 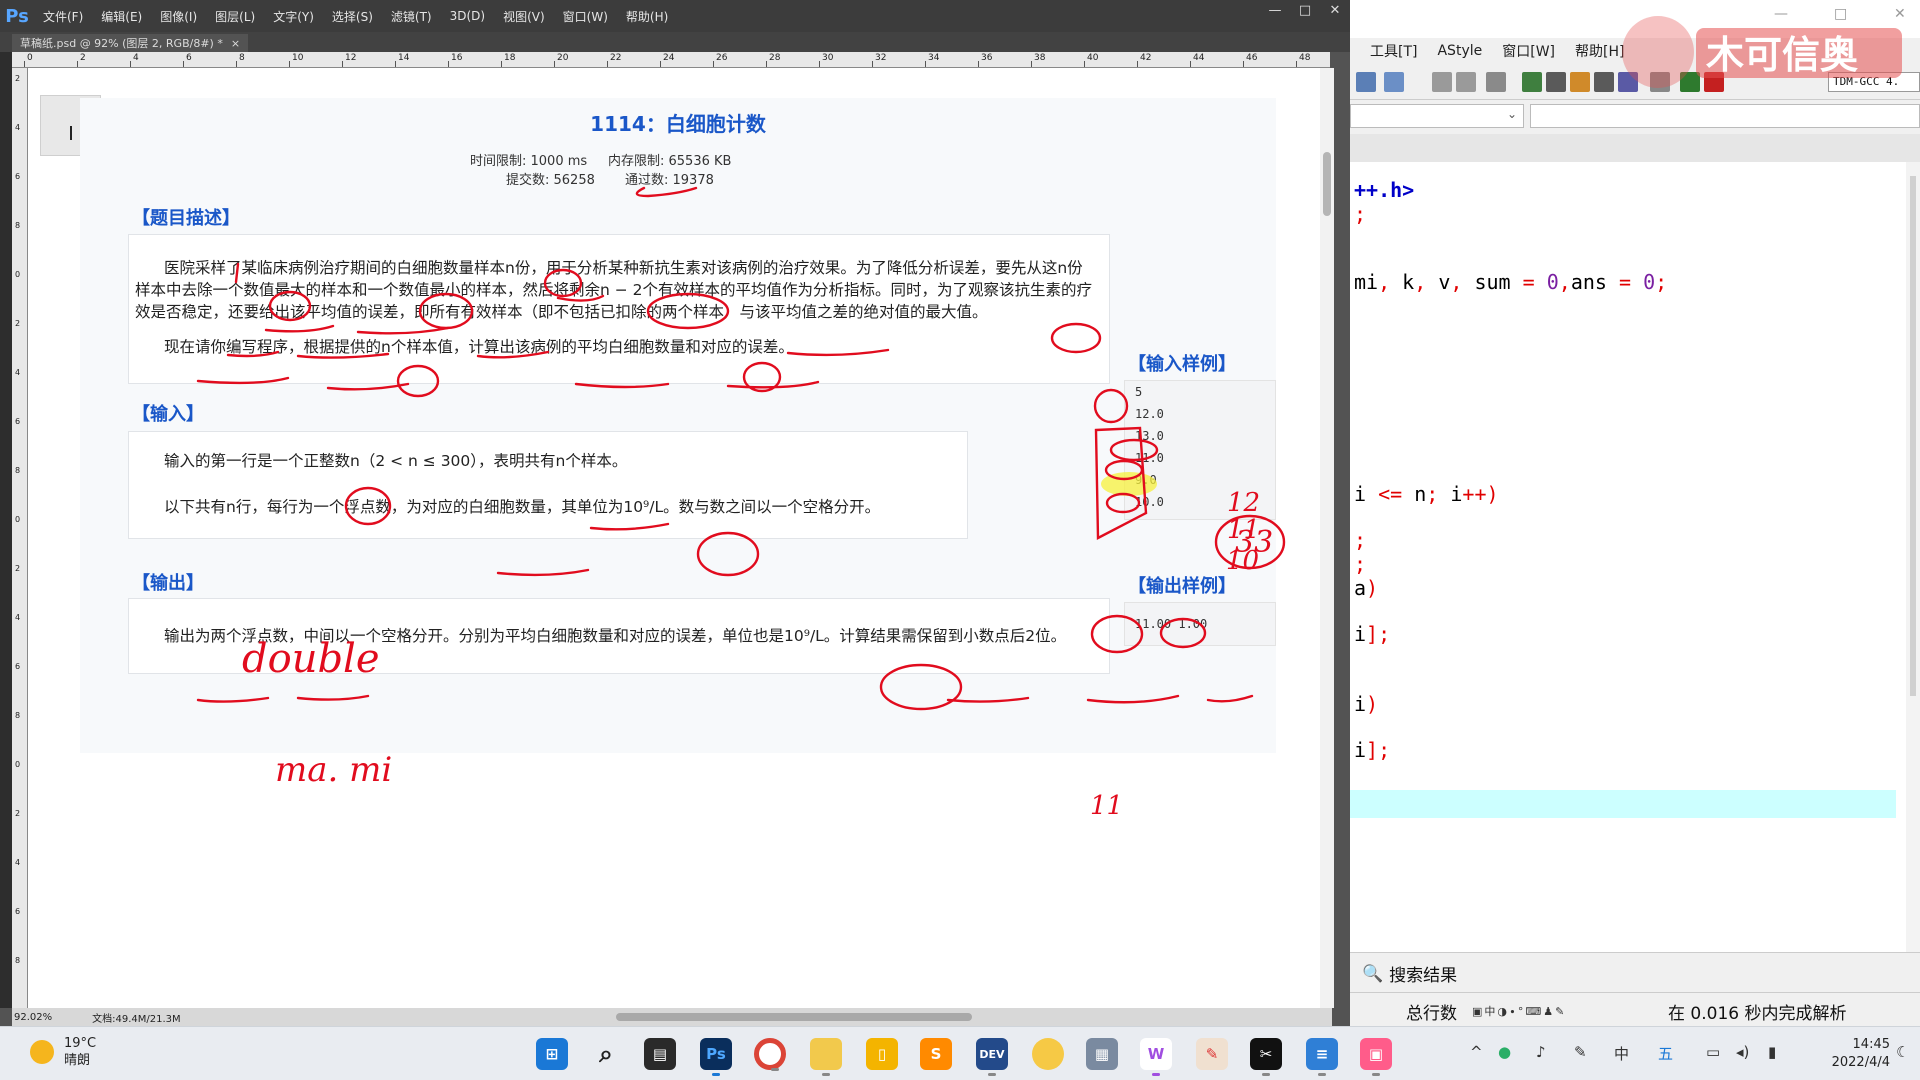 What do you see at coordinates (826, 1057) in the screenshot?
I see `file-explorer-icon` at bounding box center [826, 1057].